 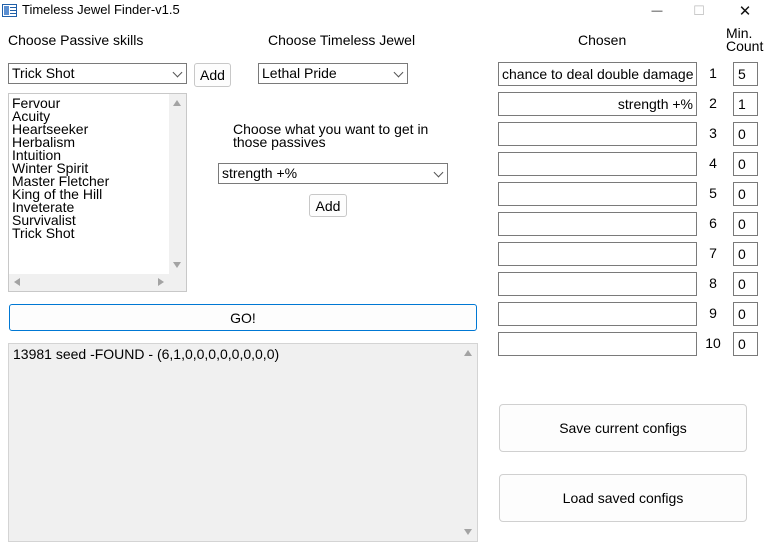 I want to click on row-number: 8, so click(x=713, y=283).